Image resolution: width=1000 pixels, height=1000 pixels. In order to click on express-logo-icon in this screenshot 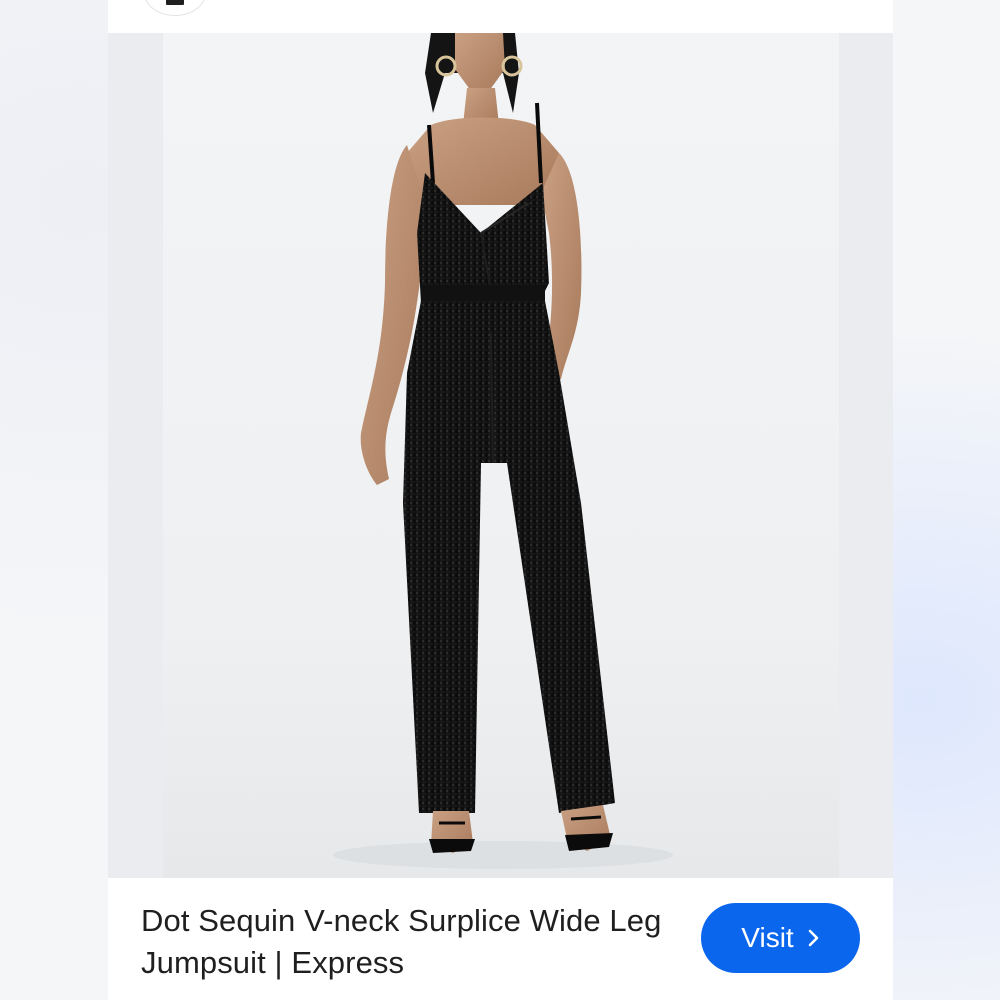, I will do `click(175, 2)`.